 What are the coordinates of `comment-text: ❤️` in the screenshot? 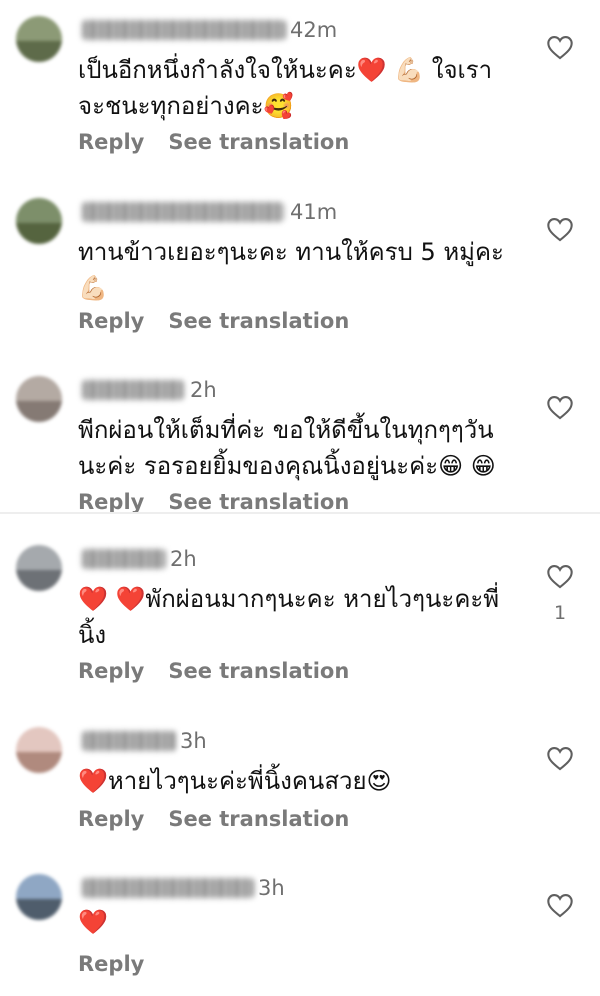 It's located at (93, 922).